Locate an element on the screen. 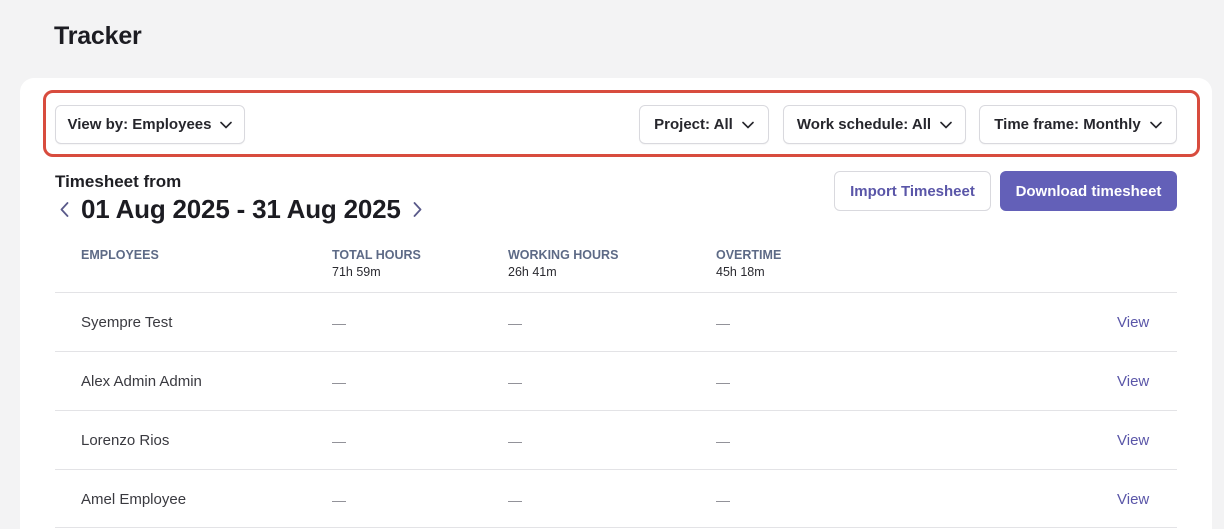 The height and width of the screenshot is (529, 1224). header-employees: EMPLOYEES is located at coordinates (120, 255).